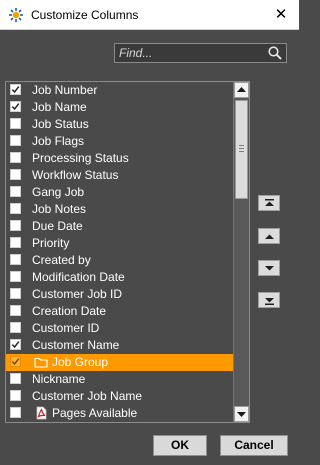  Describe the element at coordinates (95, 413) in the screenshot. I see `column-label: Pages Available` at that location.